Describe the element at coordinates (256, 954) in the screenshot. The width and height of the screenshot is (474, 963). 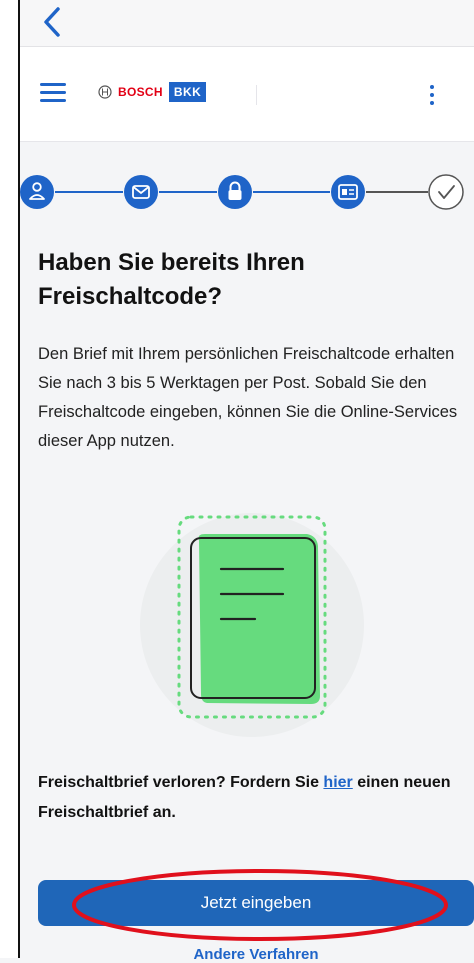
I see `other-methods-link: Andere Verfahren` at that location.